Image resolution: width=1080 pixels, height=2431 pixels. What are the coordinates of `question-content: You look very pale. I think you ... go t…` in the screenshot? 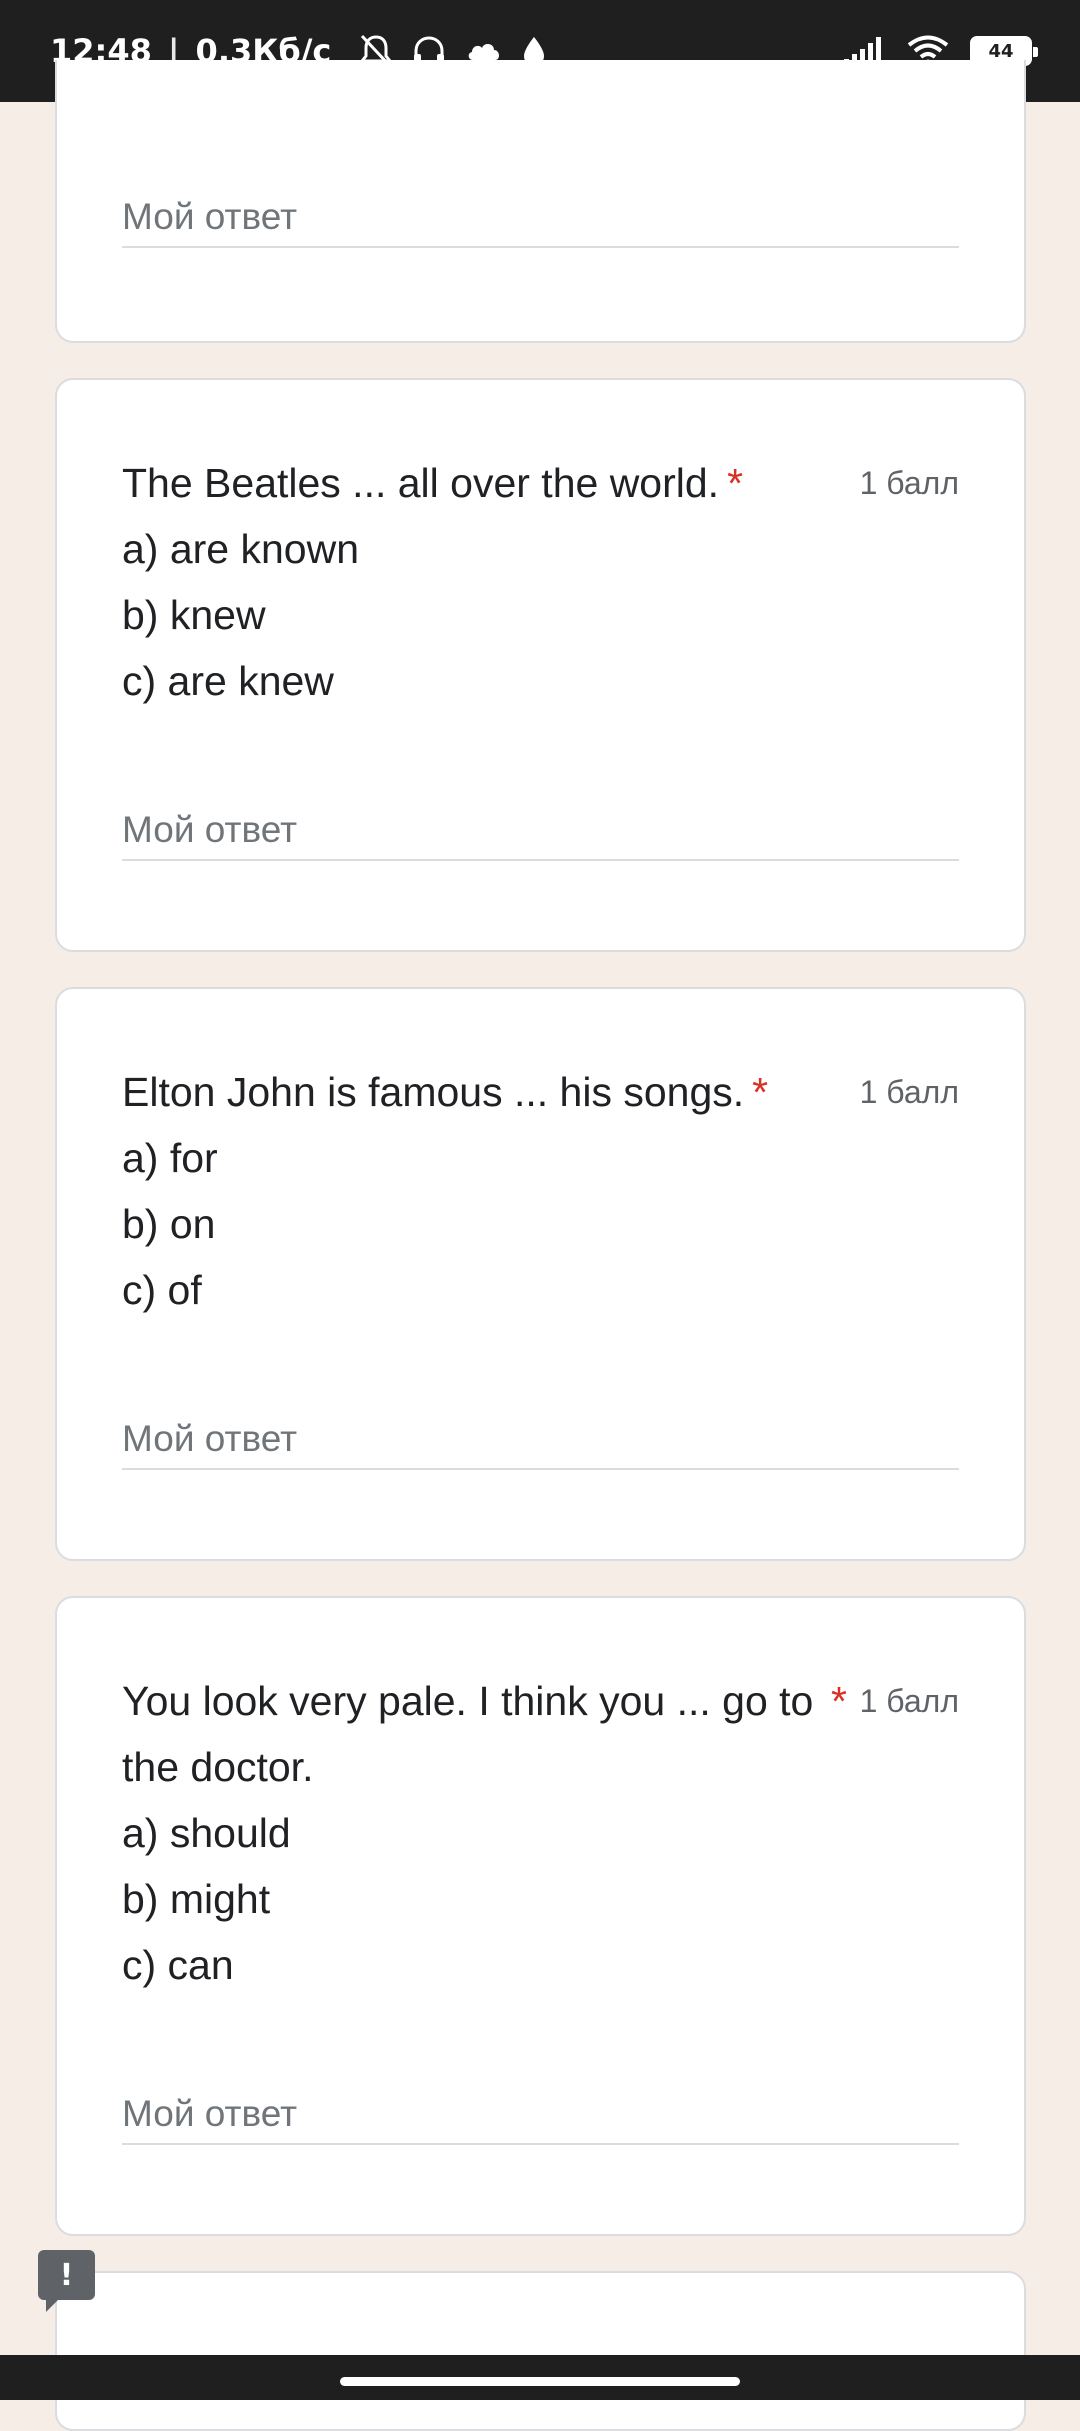 It's located at (540, 1833).